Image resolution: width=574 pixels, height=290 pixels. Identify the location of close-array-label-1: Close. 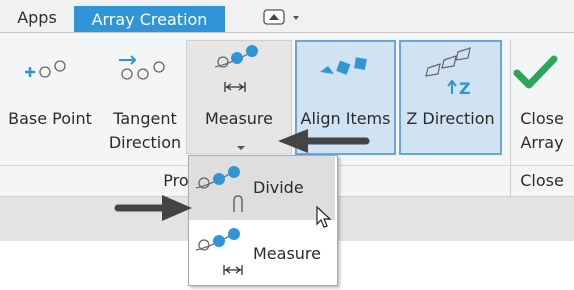
(542, 119).